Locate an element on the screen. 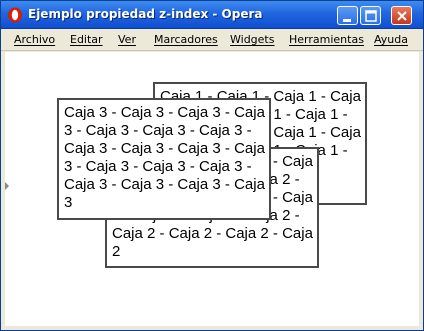 The height and width of the screenshot is (331, 424). menu-herramientas: Herramientas is located at coordinates (326, 39).